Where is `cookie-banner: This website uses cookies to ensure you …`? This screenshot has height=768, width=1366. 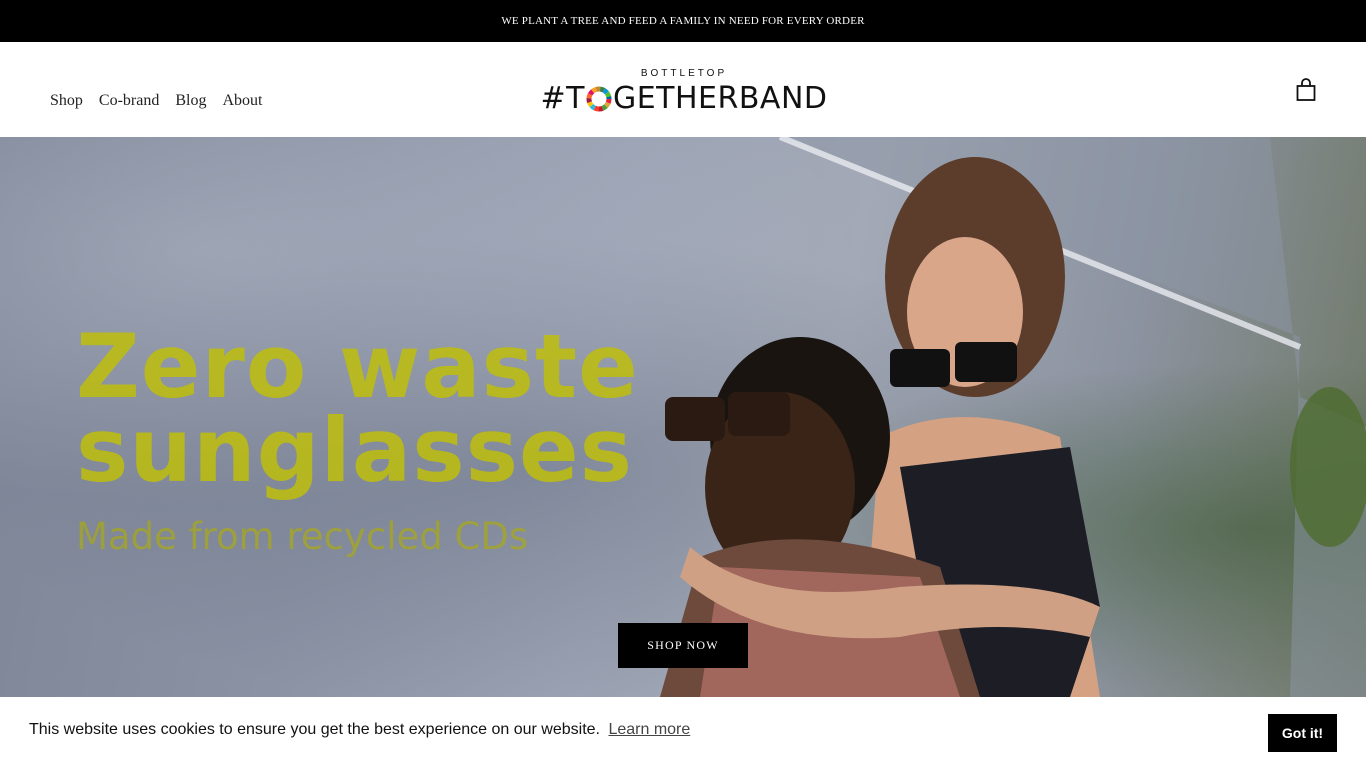
cookie-banner: This website uses cookies to ensure you … is located at coordinates (683, 732).